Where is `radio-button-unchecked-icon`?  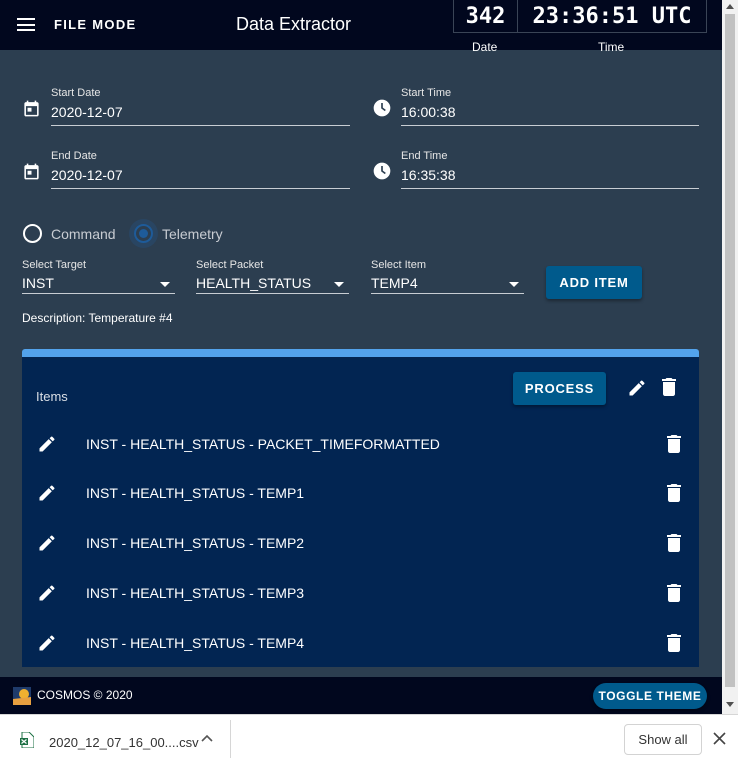 radio-button-unchecked-icon is located at coordinates (32, 233).